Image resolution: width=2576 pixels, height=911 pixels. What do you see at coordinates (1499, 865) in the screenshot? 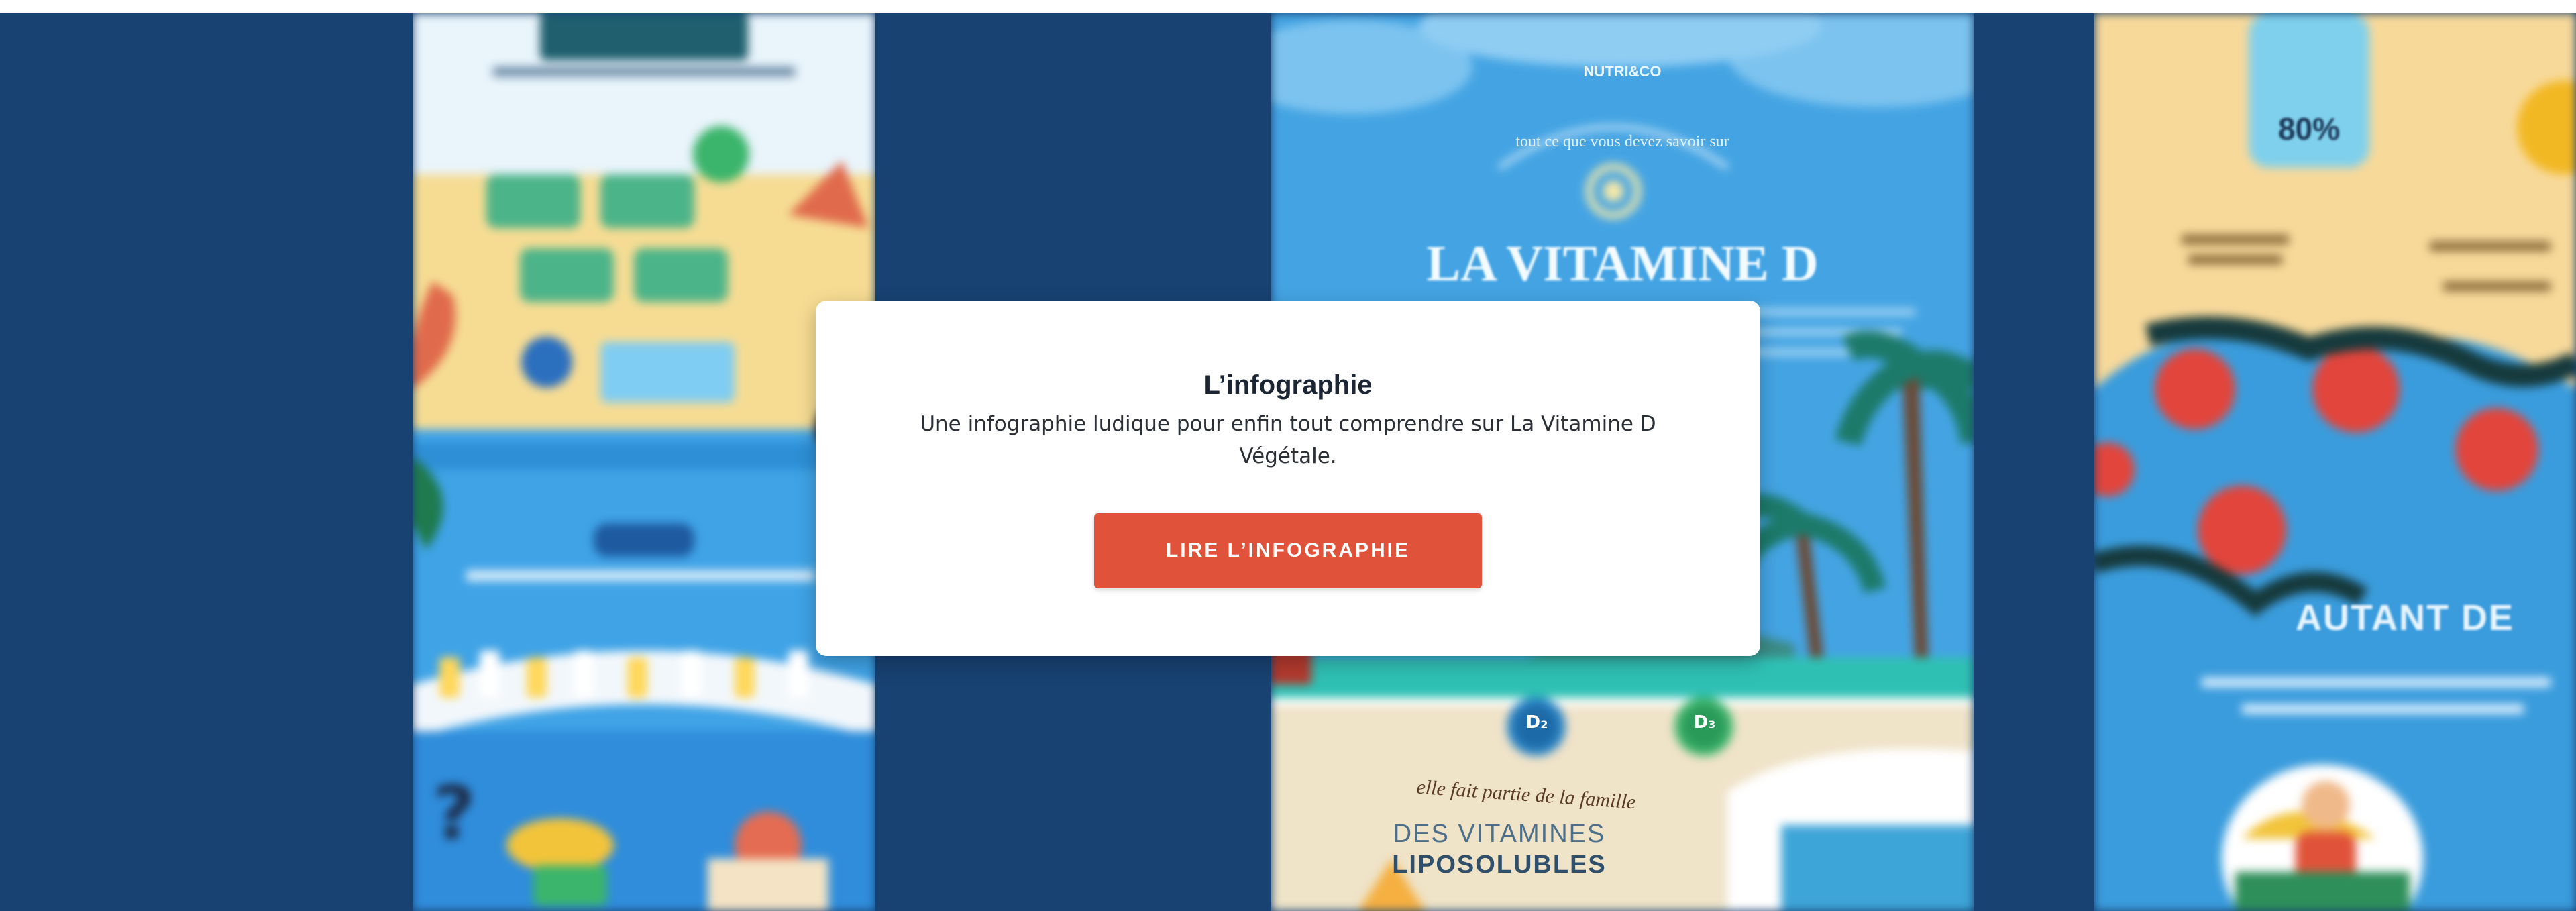
I see `infographic-family-line2: LIPOSOLUBLES` at bounding box center [1499, 865].